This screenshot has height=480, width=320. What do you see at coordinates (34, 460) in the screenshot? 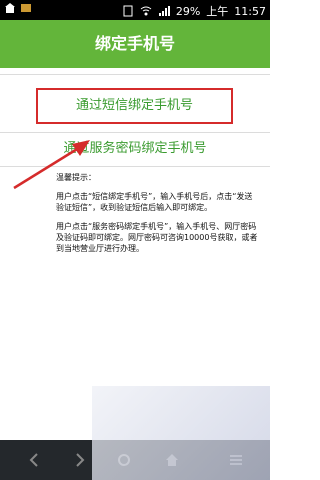
I see `back-icon` at bounding box center [34, 460].